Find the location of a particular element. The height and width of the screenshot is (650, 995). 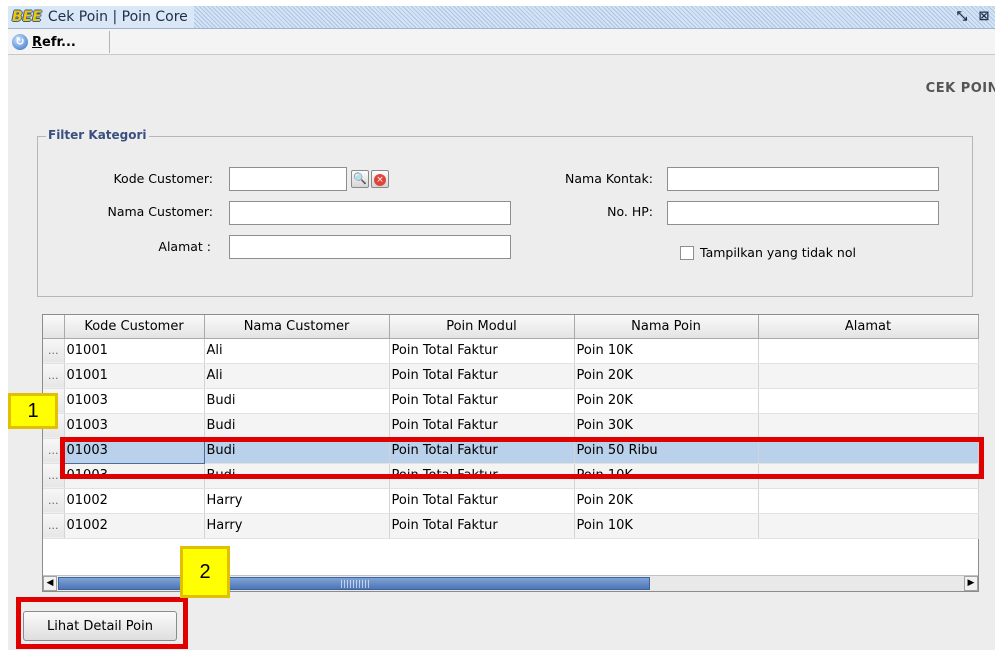

refresh-icon: ↻ is located at coordinates (20, 42).